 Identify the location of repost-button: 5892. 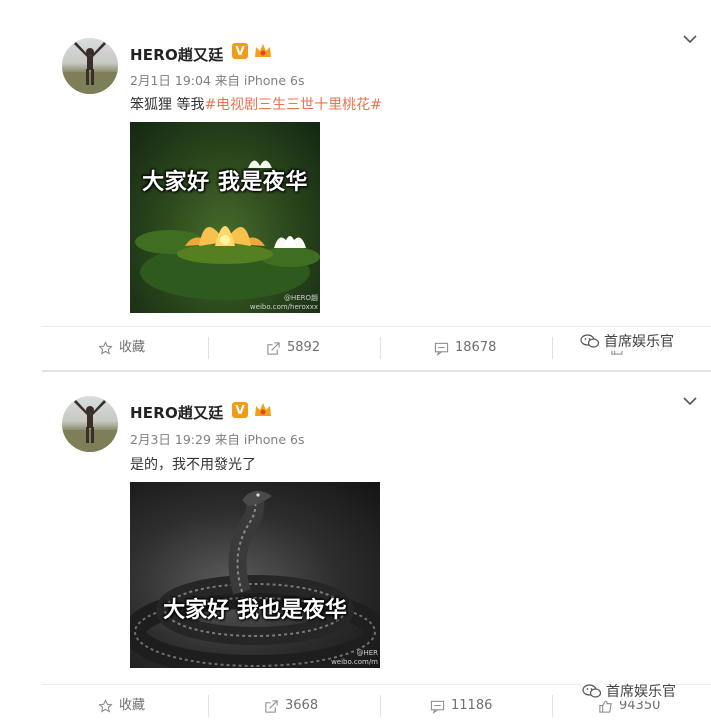
(293, 348).